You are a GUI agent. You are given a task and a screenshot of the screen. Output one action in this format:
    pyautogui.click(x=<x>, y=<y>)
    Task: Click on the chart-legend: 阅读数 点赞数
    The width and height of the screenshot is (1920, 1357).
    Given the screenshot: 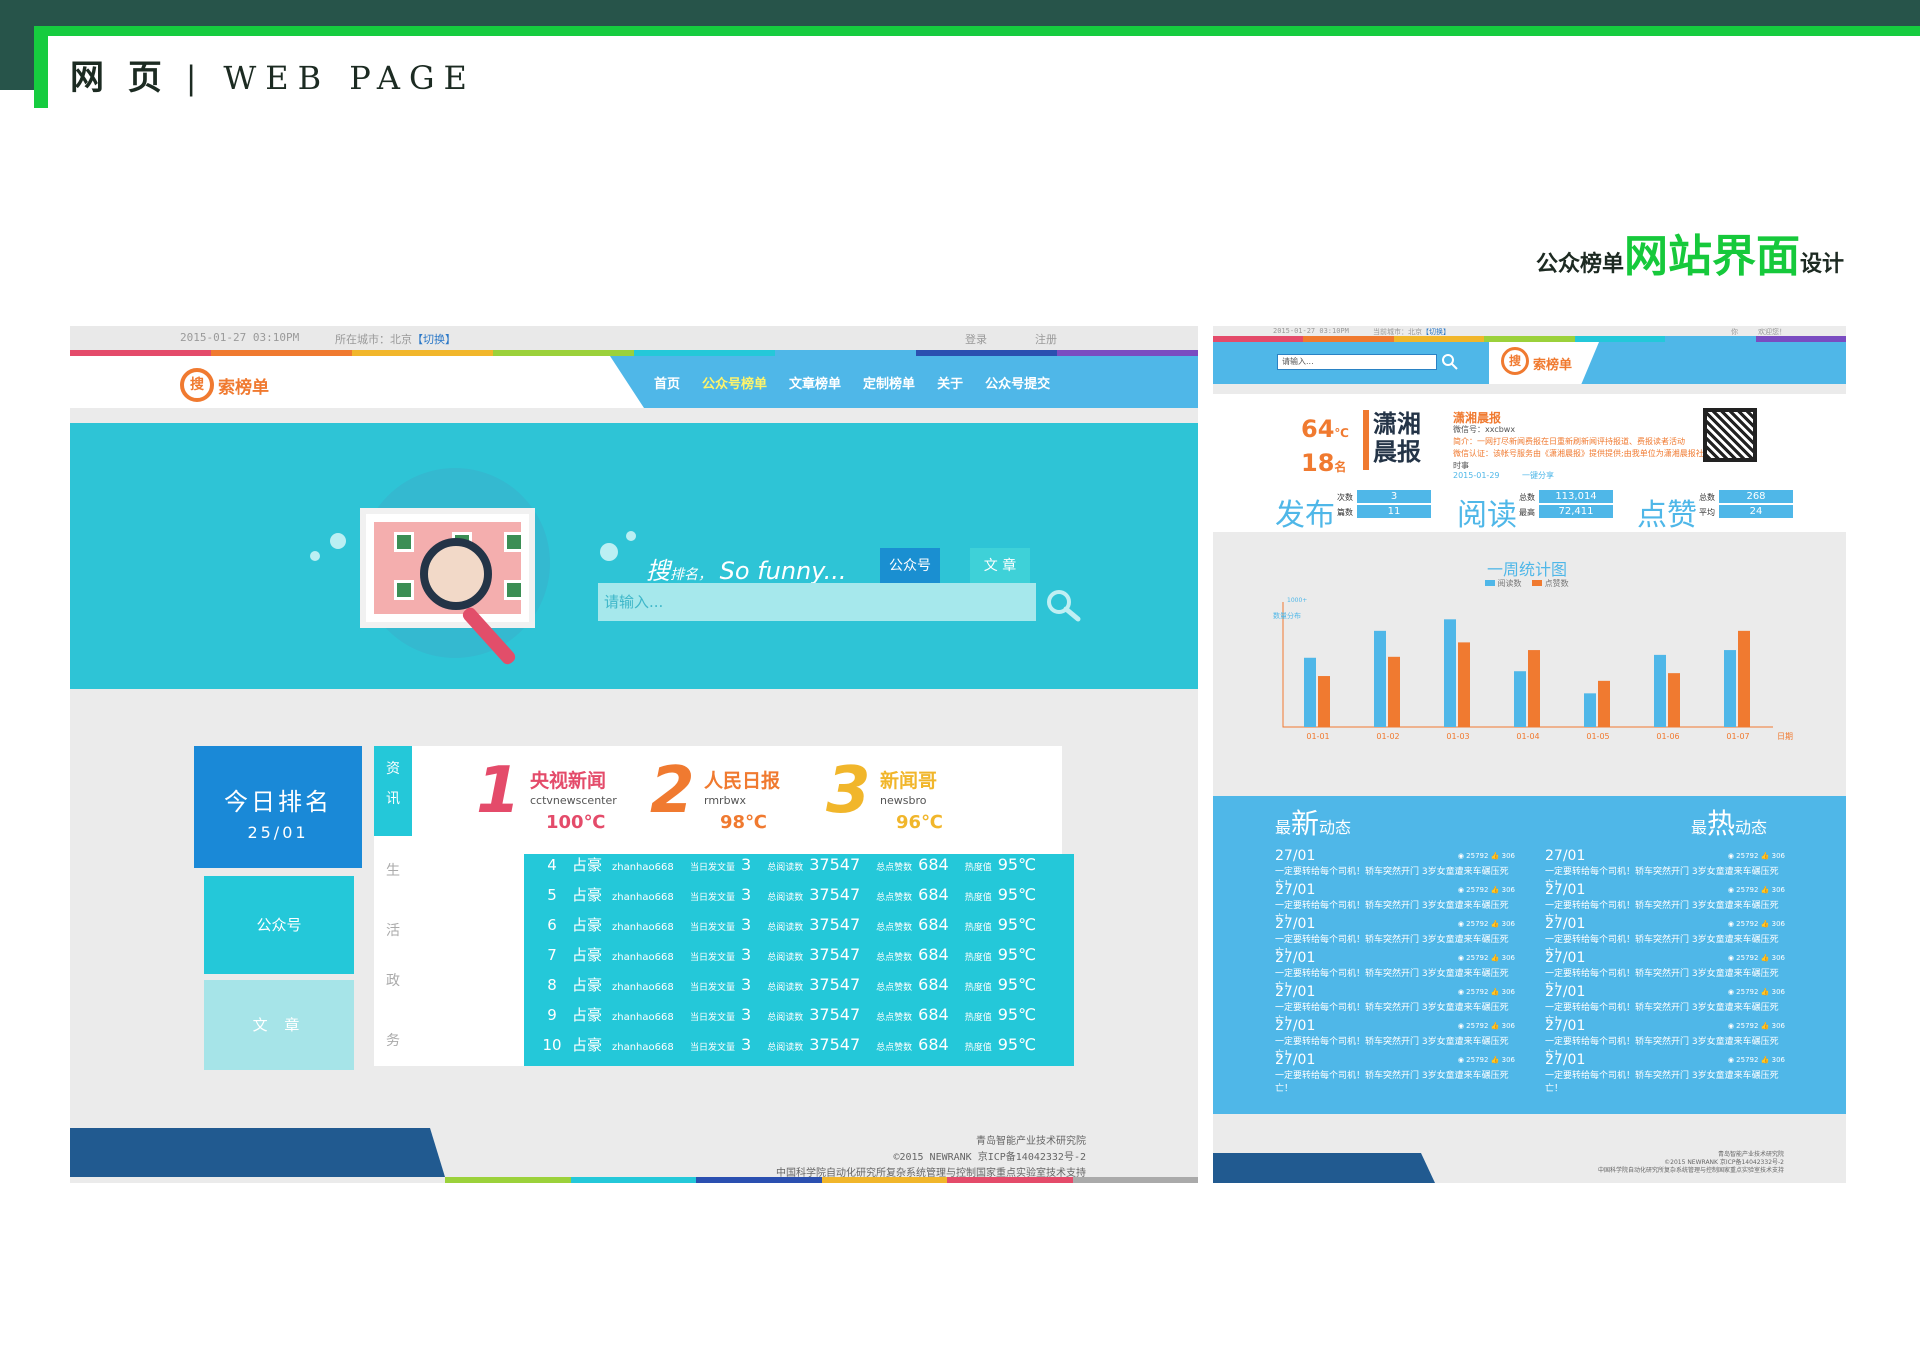 What is the action you would take?
    pyautogui.click(x=1527, y=583)
    